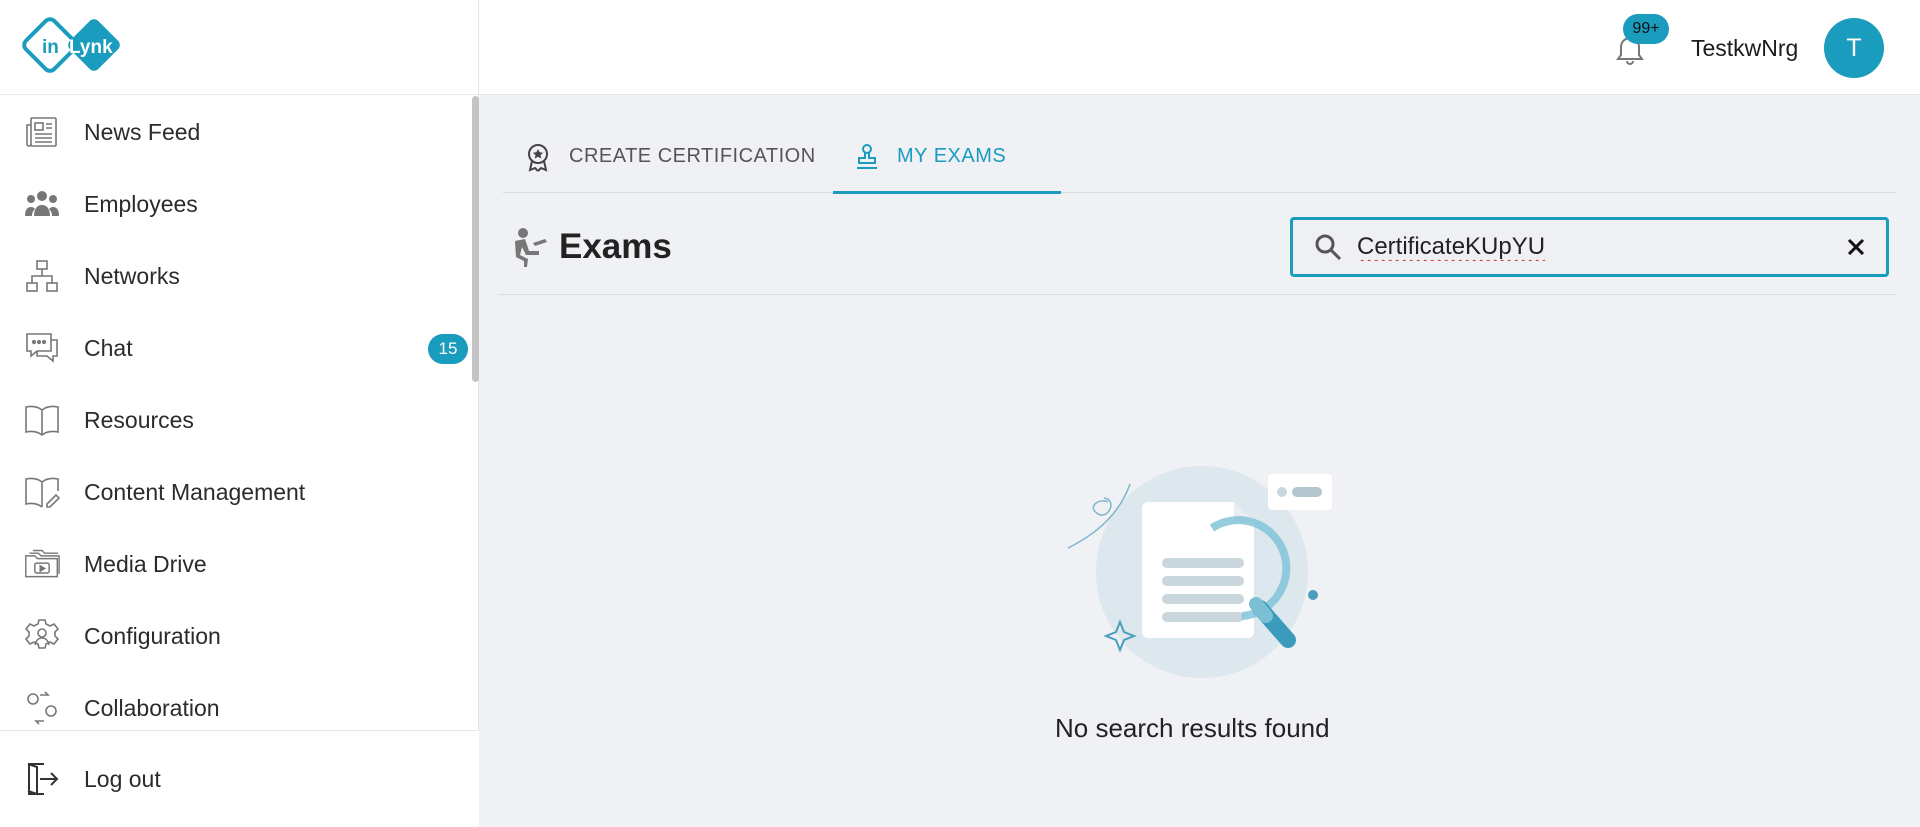 The image size is (1920, 827). Describe the element at coordinates (475, 239) in the screenshot. I see `sidebar-scrollbar` at that location.